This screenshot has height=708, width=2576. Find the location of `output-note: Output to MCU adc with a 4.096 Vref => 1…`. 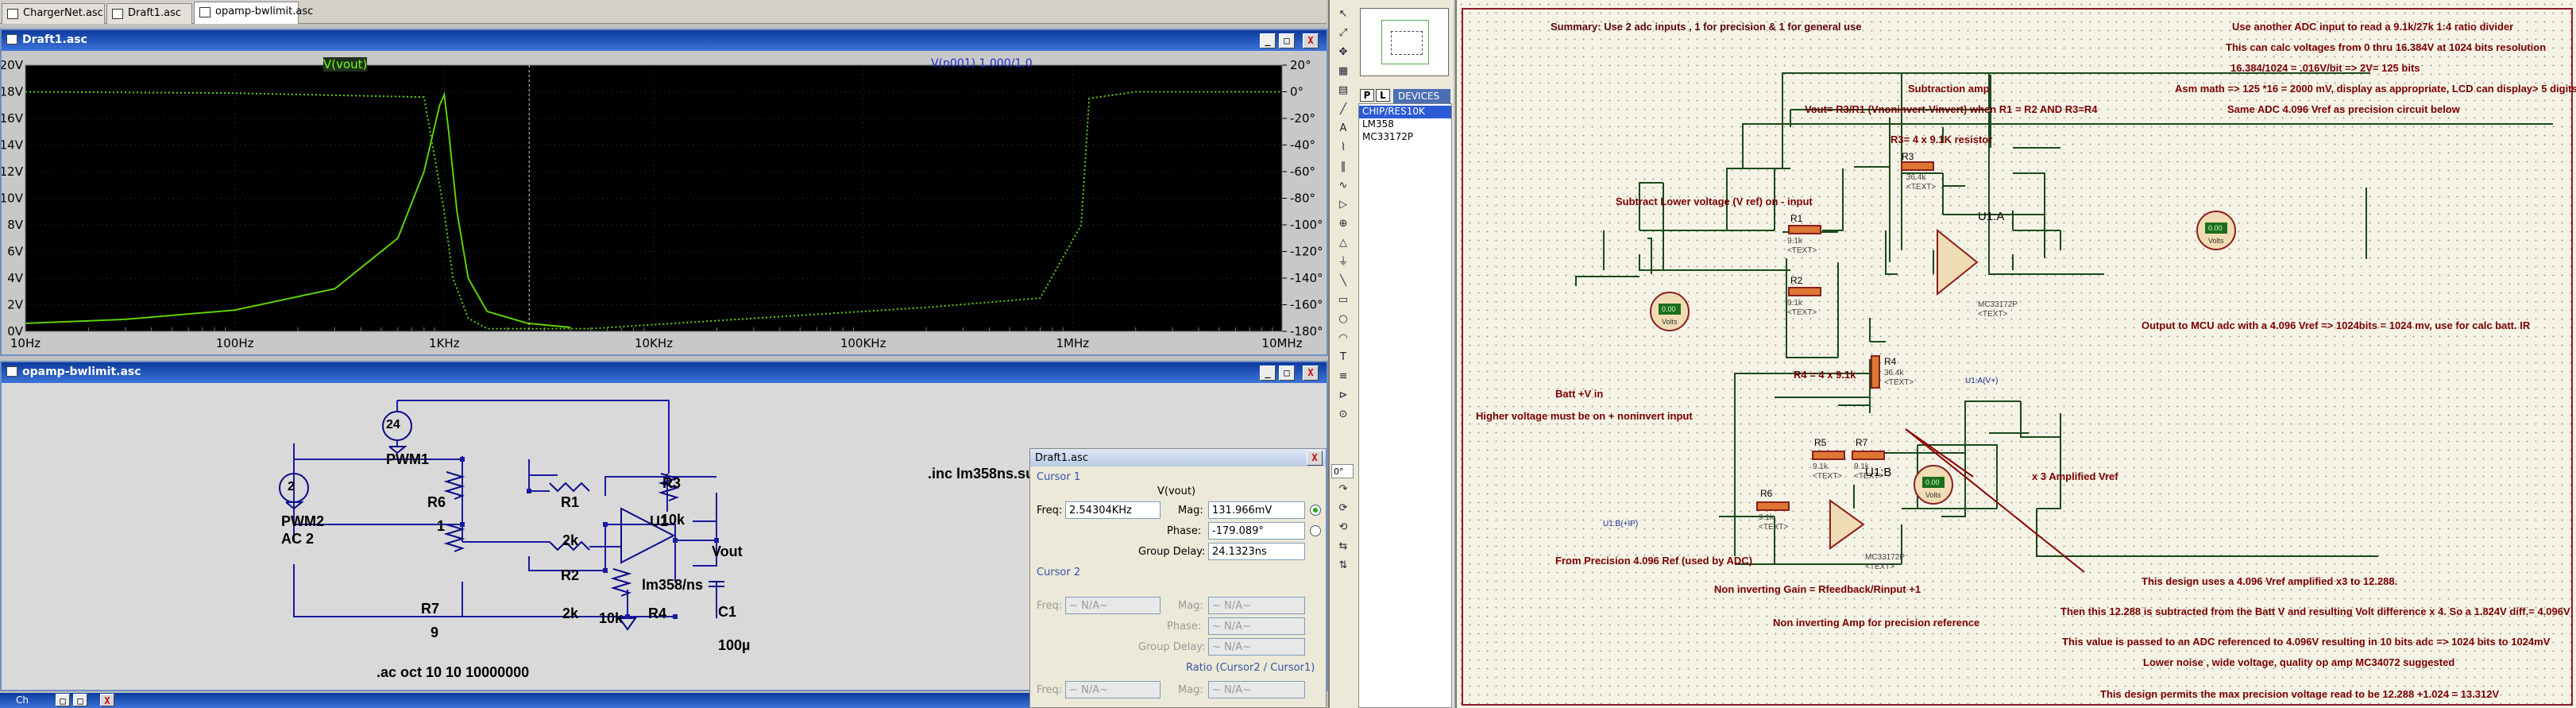

output-note: Output to MCU adc with a 4.096 Vref => 1… is located at coordinates (2336, 325).